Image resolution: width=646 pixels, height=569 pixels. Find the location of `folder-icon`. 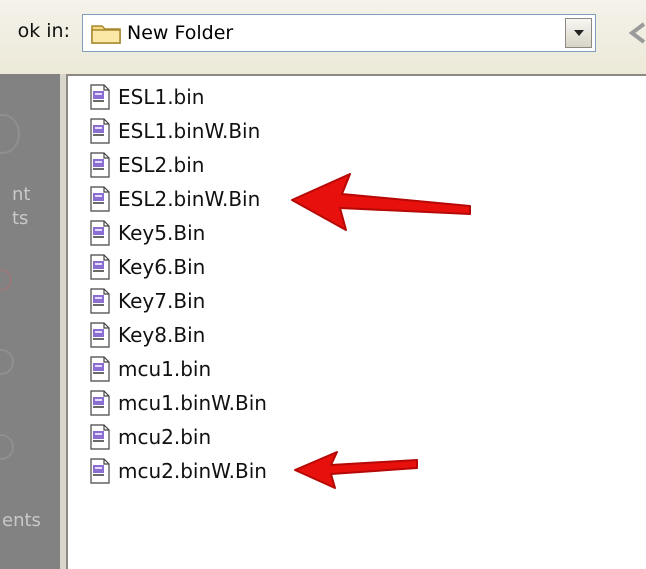

folder-icon is located at coordinates (106, 35).